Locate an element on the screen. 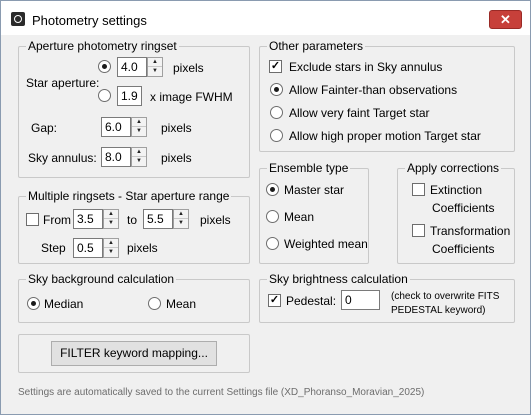 The height and width of the screenshot is (415, 531). transformation-label-line2: Coefficients is located at coordinates (463, 249).